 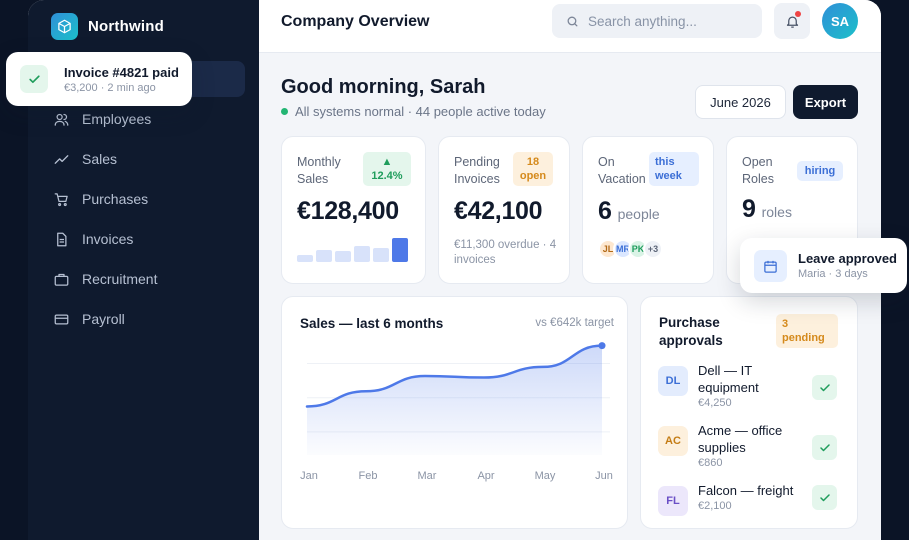 I want to click on x-tick-label: Jun, so click(x=604, y=476).